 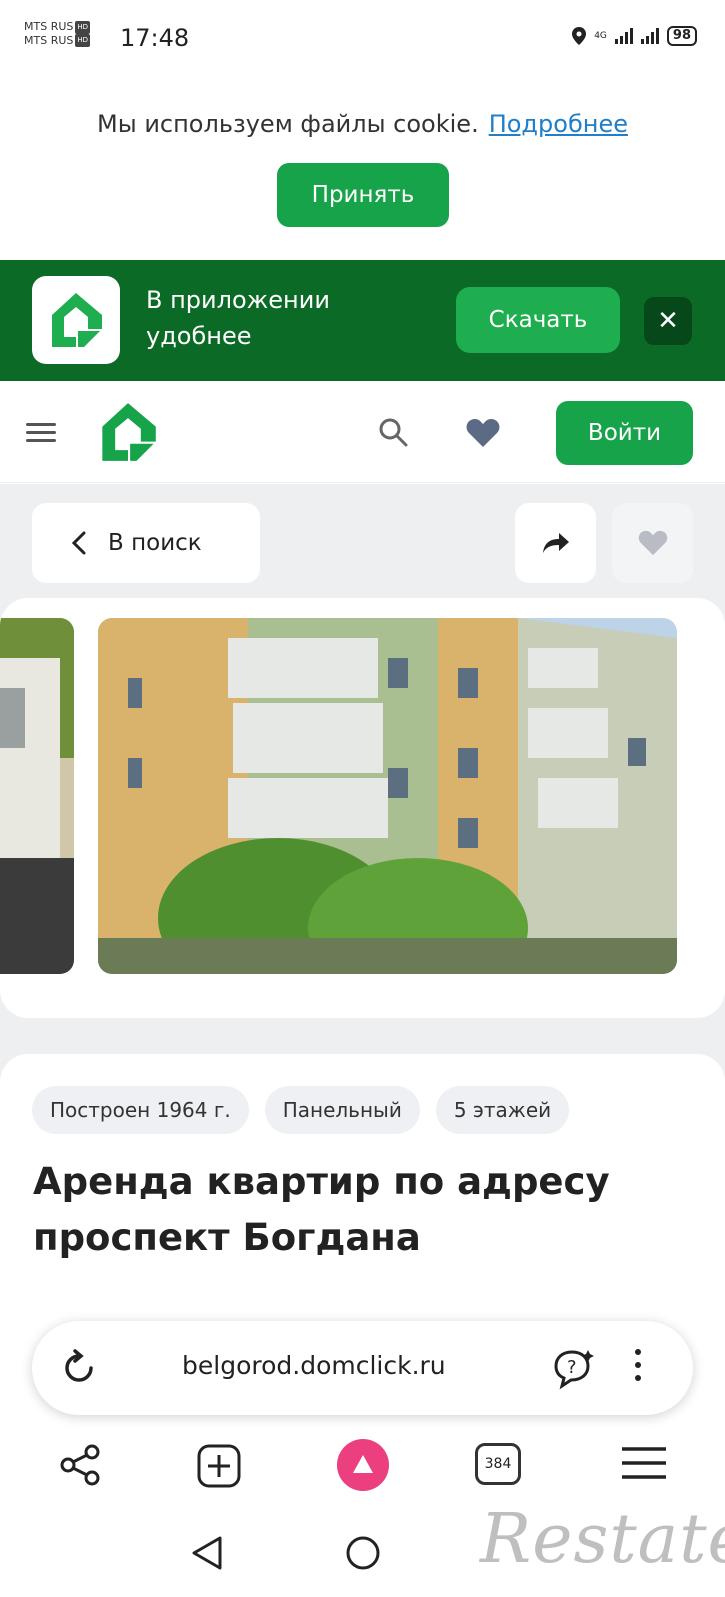 I want to click on share-button, so click(x=555, y=543).